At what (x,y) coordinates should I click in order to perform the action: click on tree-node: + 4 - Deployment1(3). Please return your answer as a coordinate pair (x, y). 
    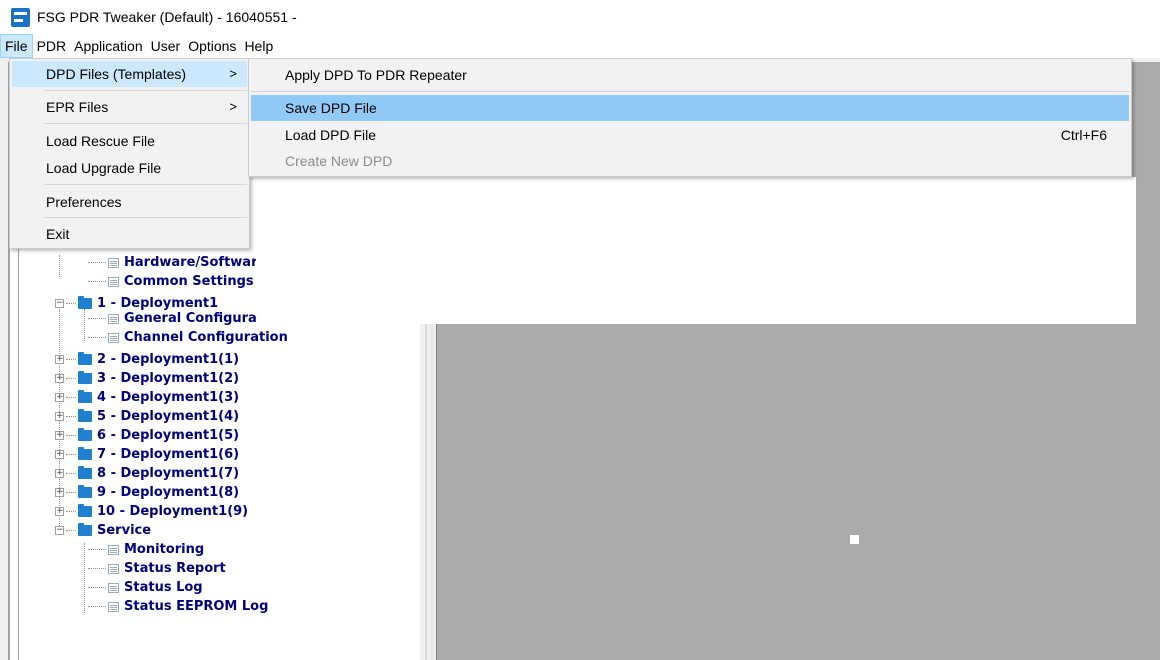
    Looking at the image, I should click on (147, 397).